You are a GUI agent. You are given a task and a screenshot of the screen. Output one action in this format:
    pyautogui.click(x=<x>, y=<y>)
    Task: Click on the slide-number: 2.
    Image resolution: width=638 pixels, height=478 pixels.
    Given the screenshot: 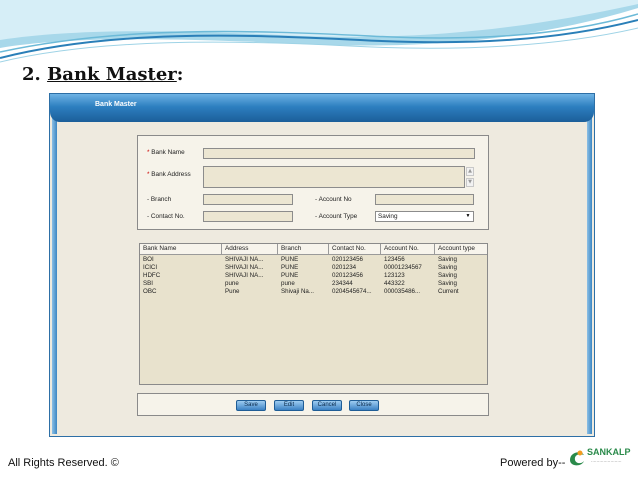 What is the action you would take?
    pyautogui.click(x=31, y=74)
    